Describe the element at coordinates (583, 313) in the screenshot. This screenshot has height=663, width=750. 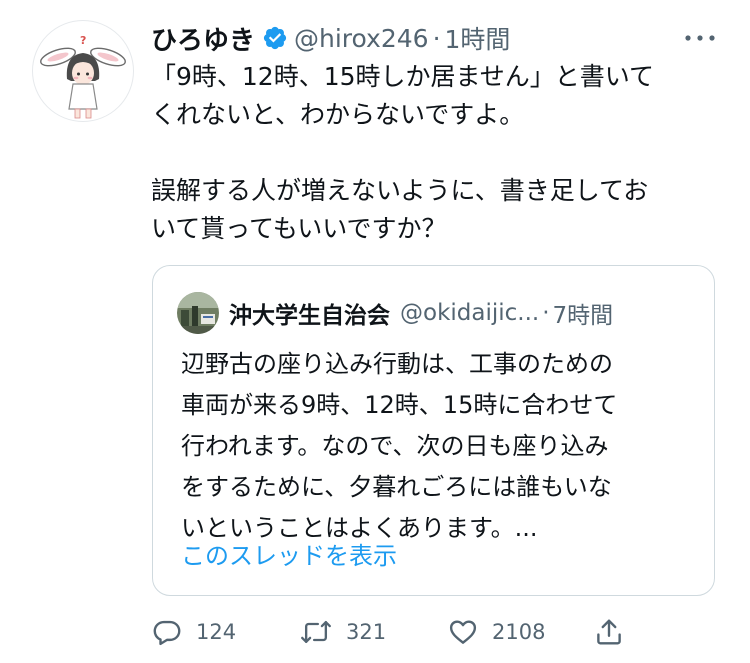
I see `quoted-timestamp: 7時間` at that location.